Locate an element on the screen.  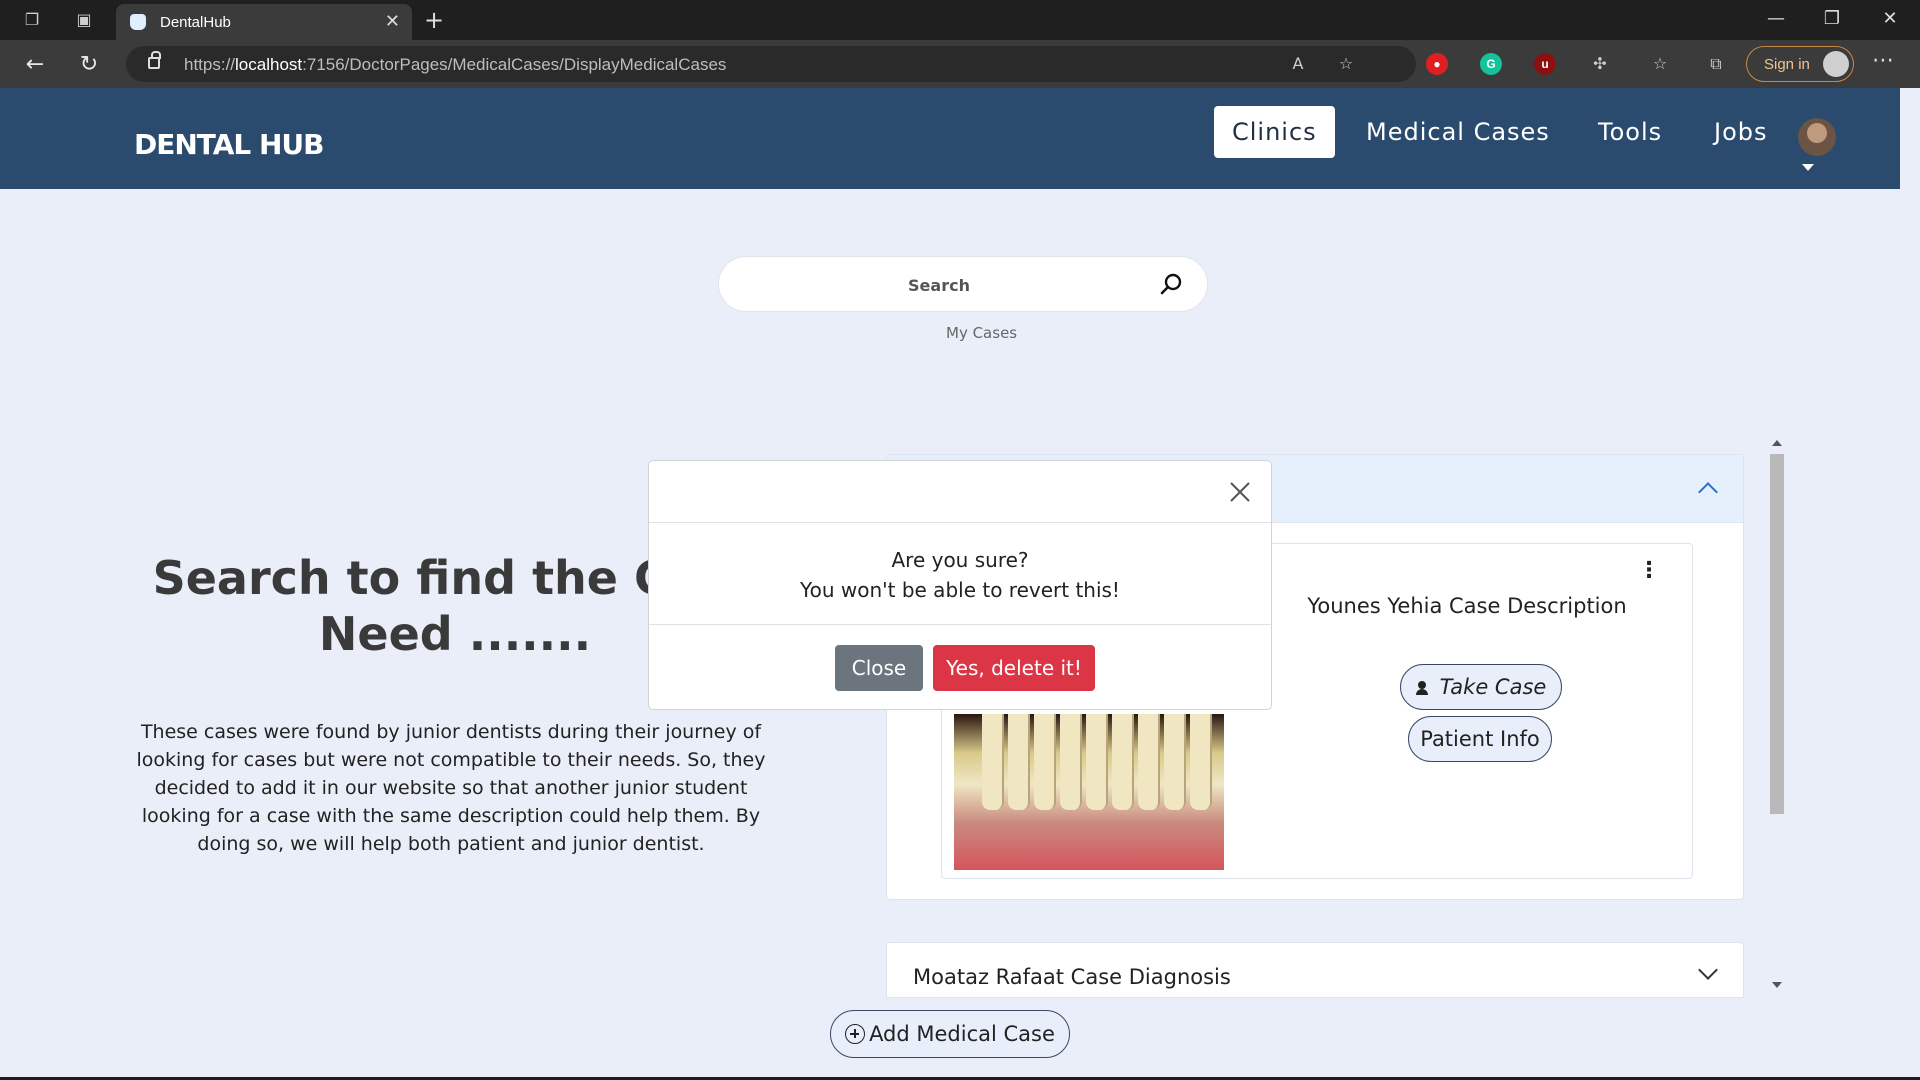
refresh-icon: ↻ is located at coordinates (89, 64).